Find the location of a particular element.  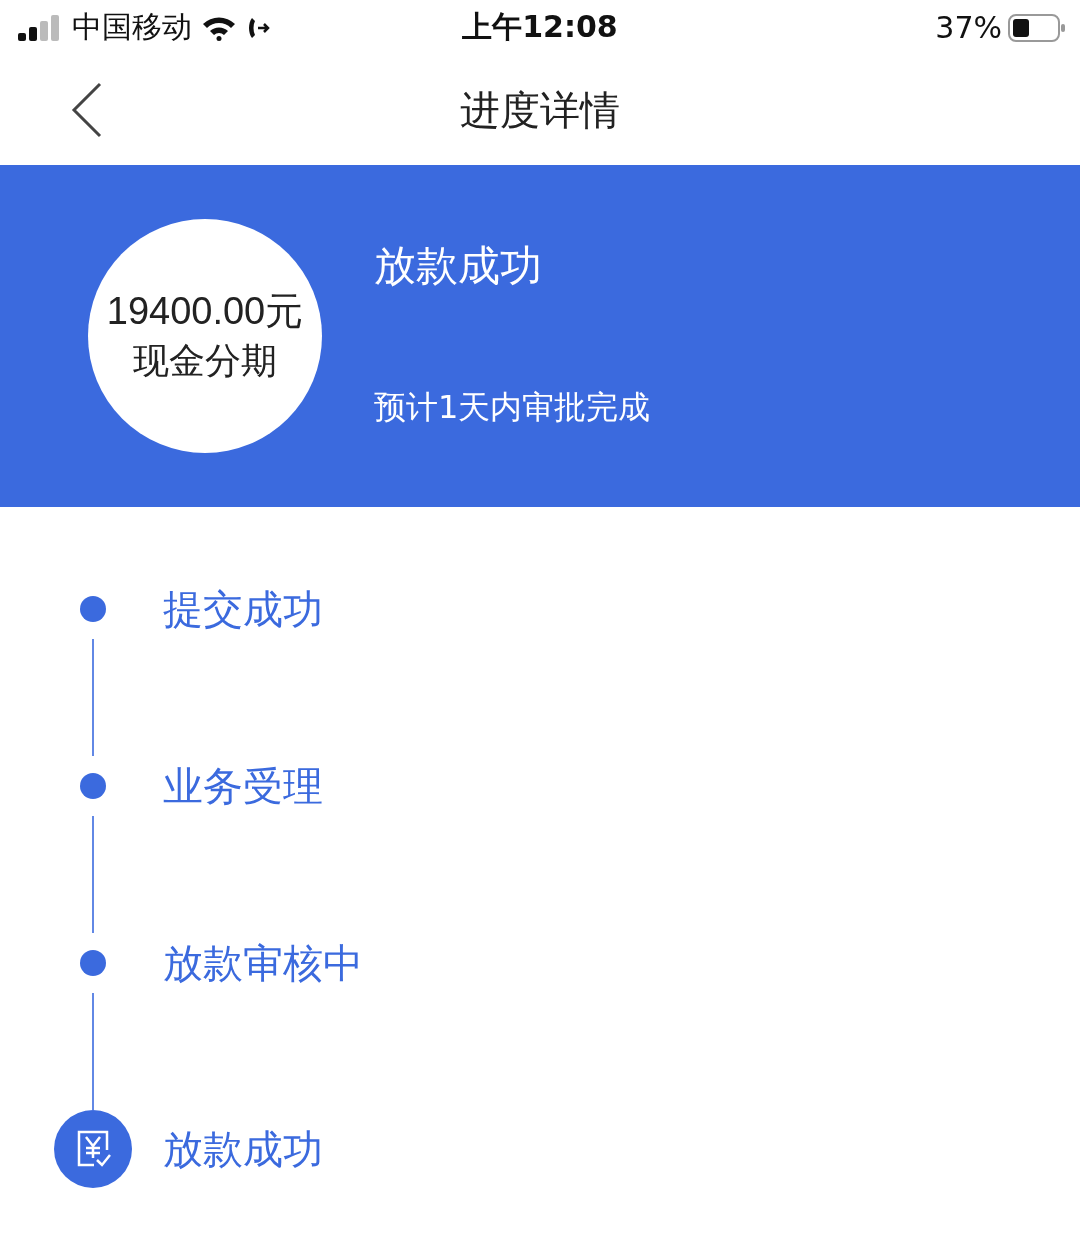

step-title: 业务受理 is located at coordinates (243, 786).